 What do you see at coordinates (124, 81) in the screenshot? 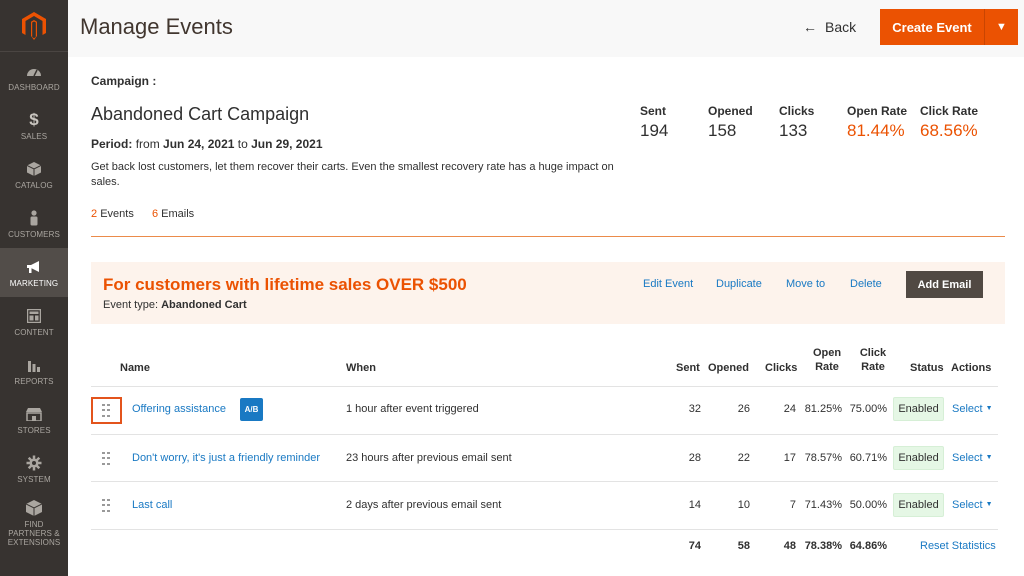
I see `campaign-label: Campaign :` at bounding box center [124, 81].